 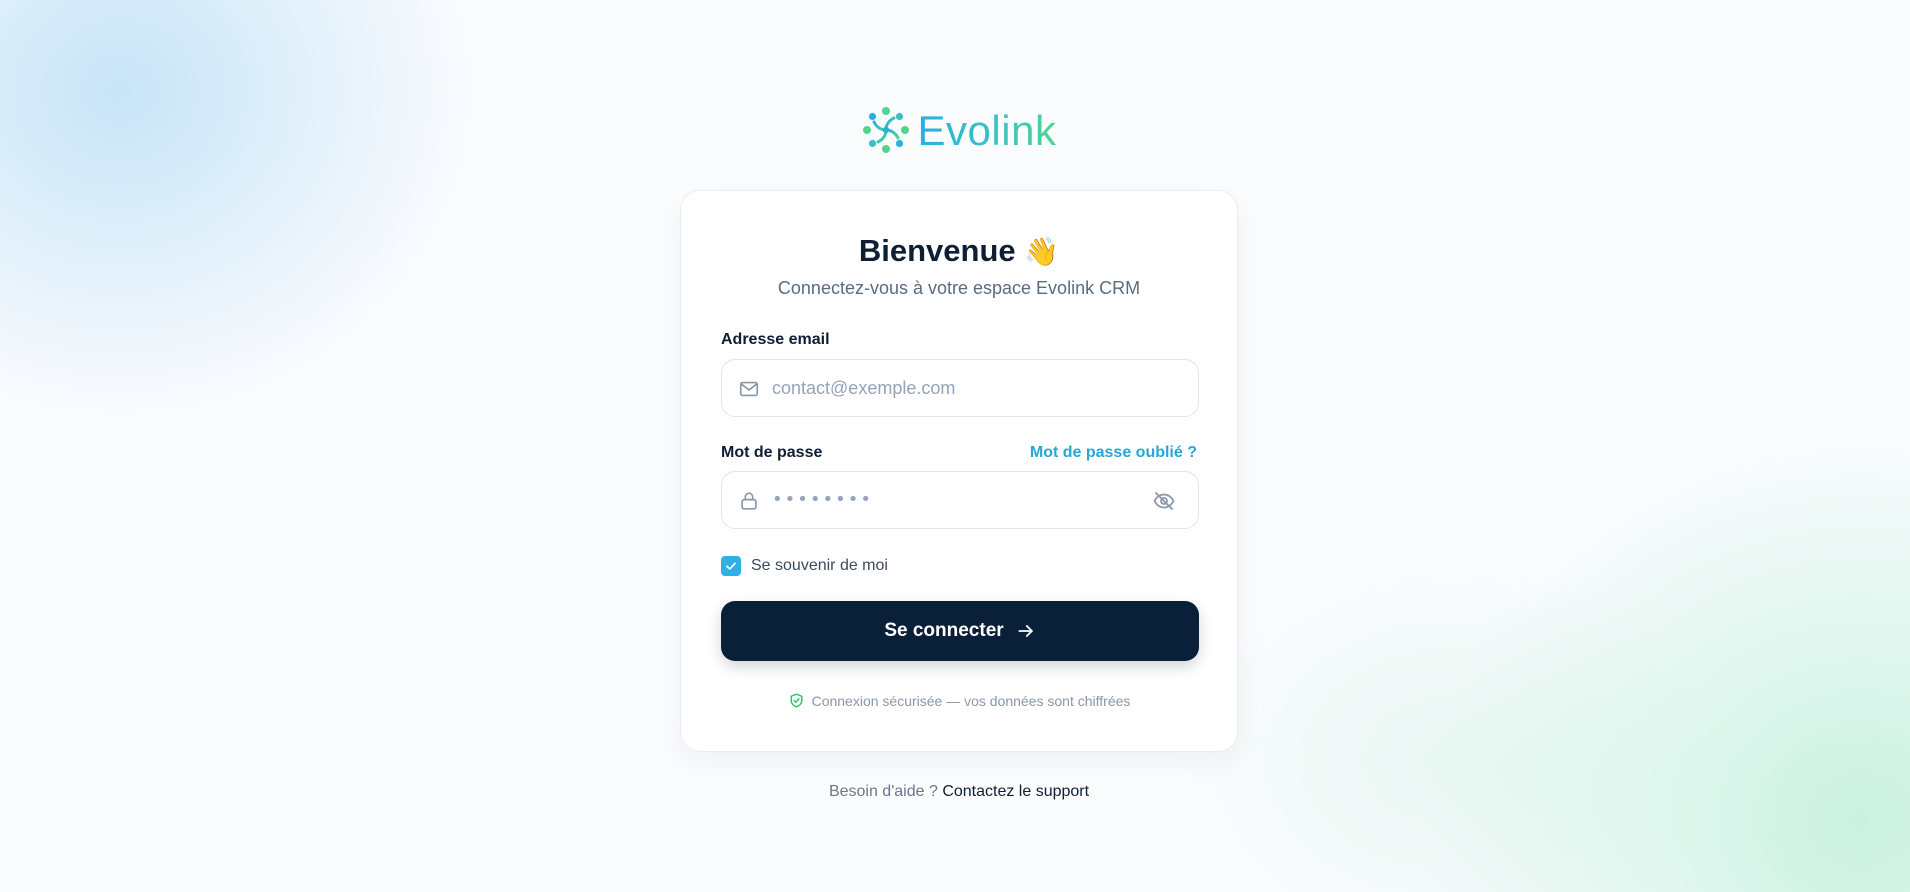 What do you see at coordinates (1164, 501) in the screenshot?
I see `eye-off-icon` at bounding box center [1164, 501].